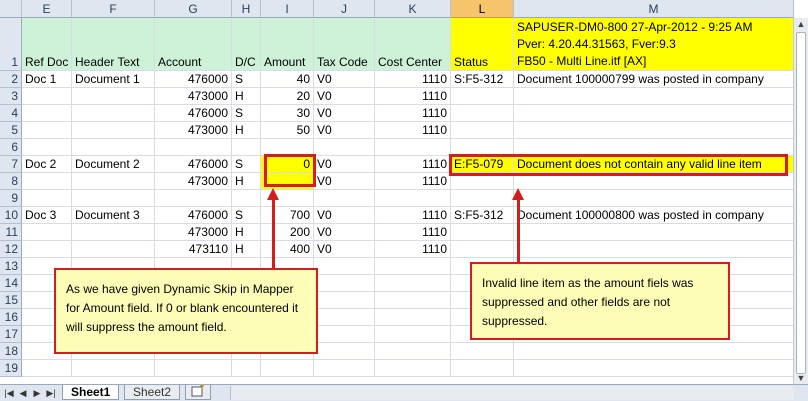  I want to click on prev-sheet-icon: ◀, so click(23, 393).